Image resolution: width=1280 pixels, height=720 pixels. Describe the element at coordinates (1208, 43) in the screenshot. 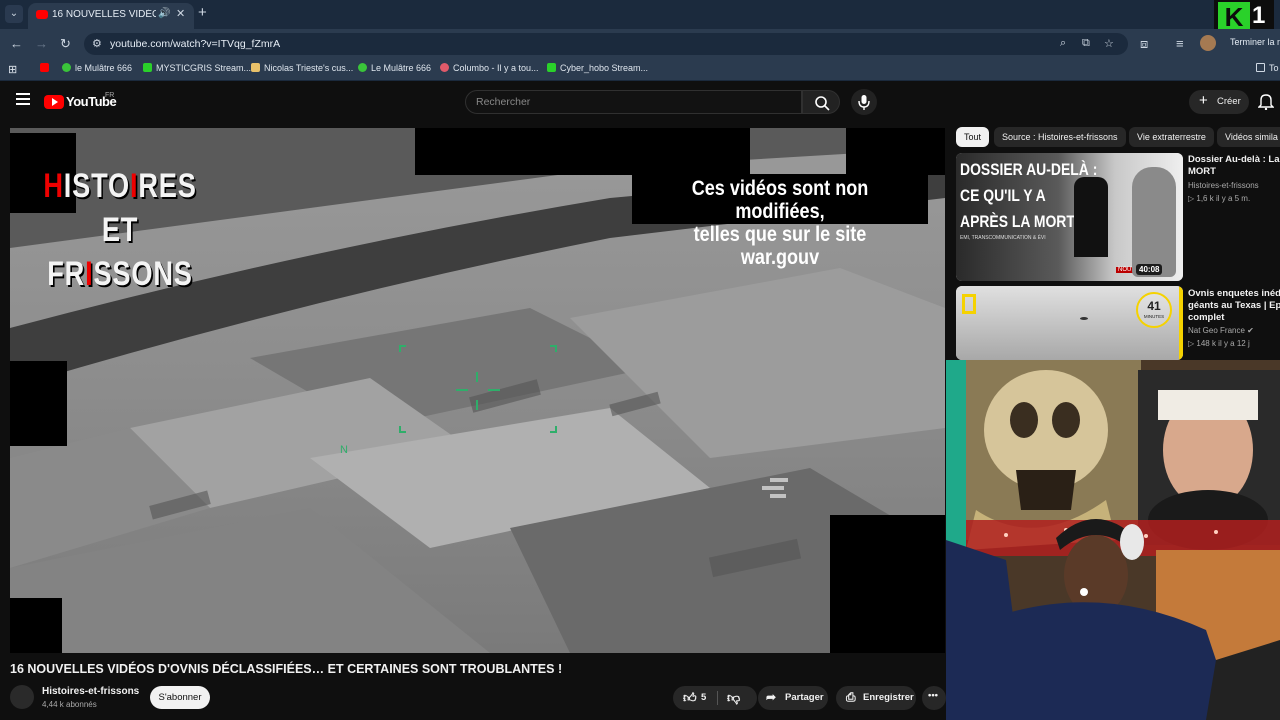

I see `profile-avatar` at that location.